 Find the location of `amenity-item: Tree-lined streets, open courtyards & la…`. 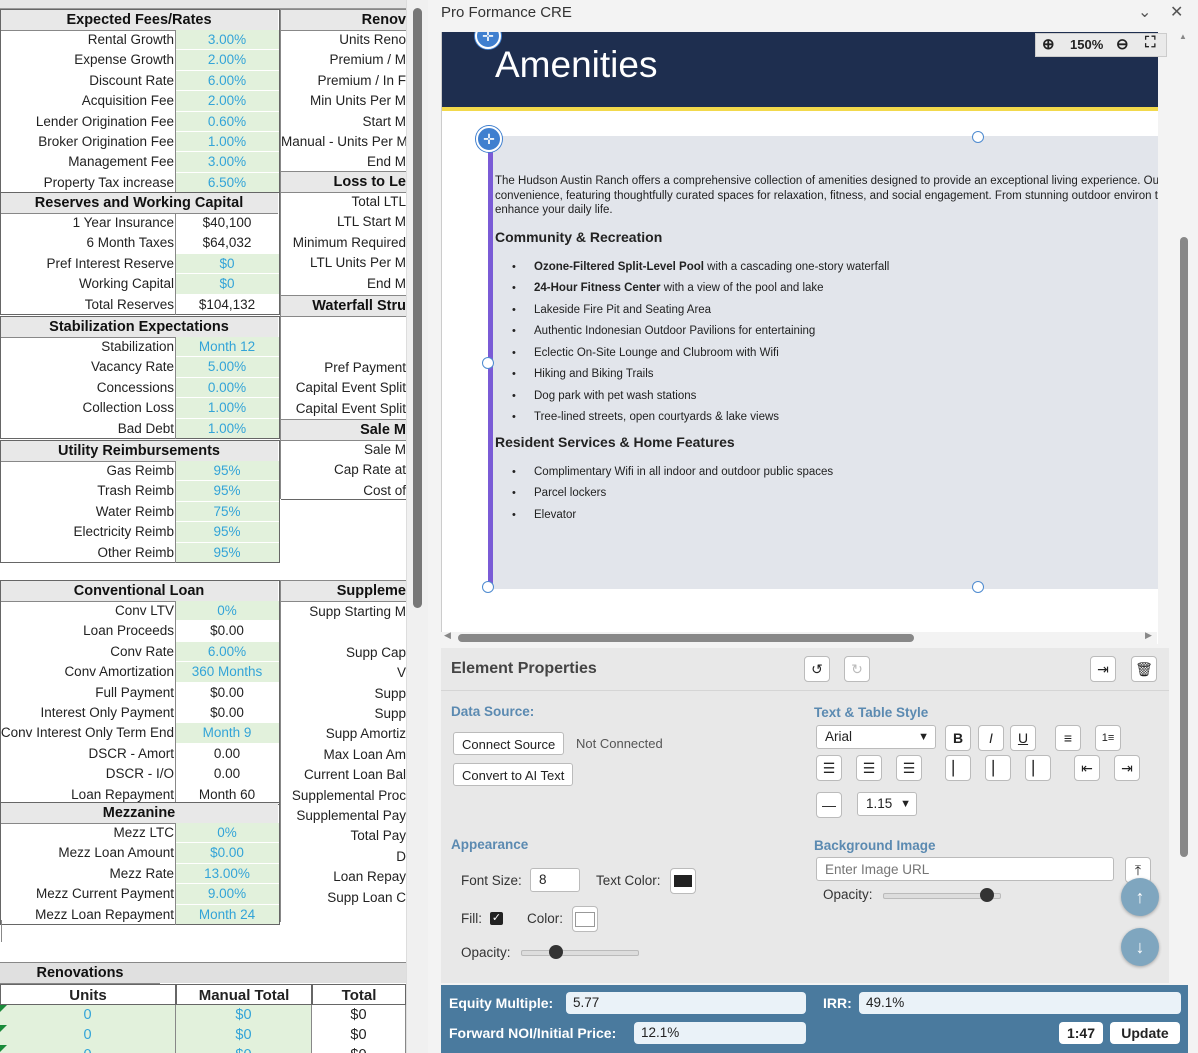

amenity-item: Tree-lined streets, open courtyards & la… is located at coordinates (826, 419).